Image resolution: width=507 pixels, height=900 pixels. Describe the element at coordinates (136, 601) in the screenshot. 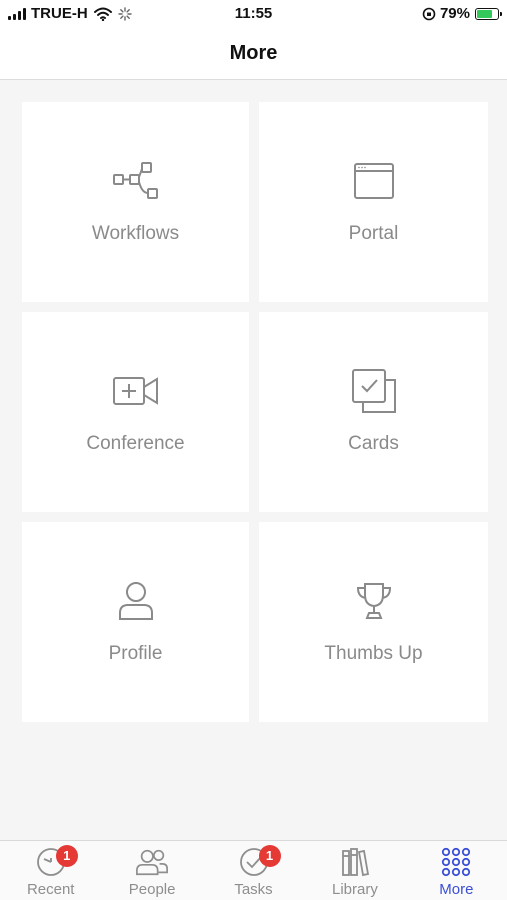

I see `person-icon` at that location.